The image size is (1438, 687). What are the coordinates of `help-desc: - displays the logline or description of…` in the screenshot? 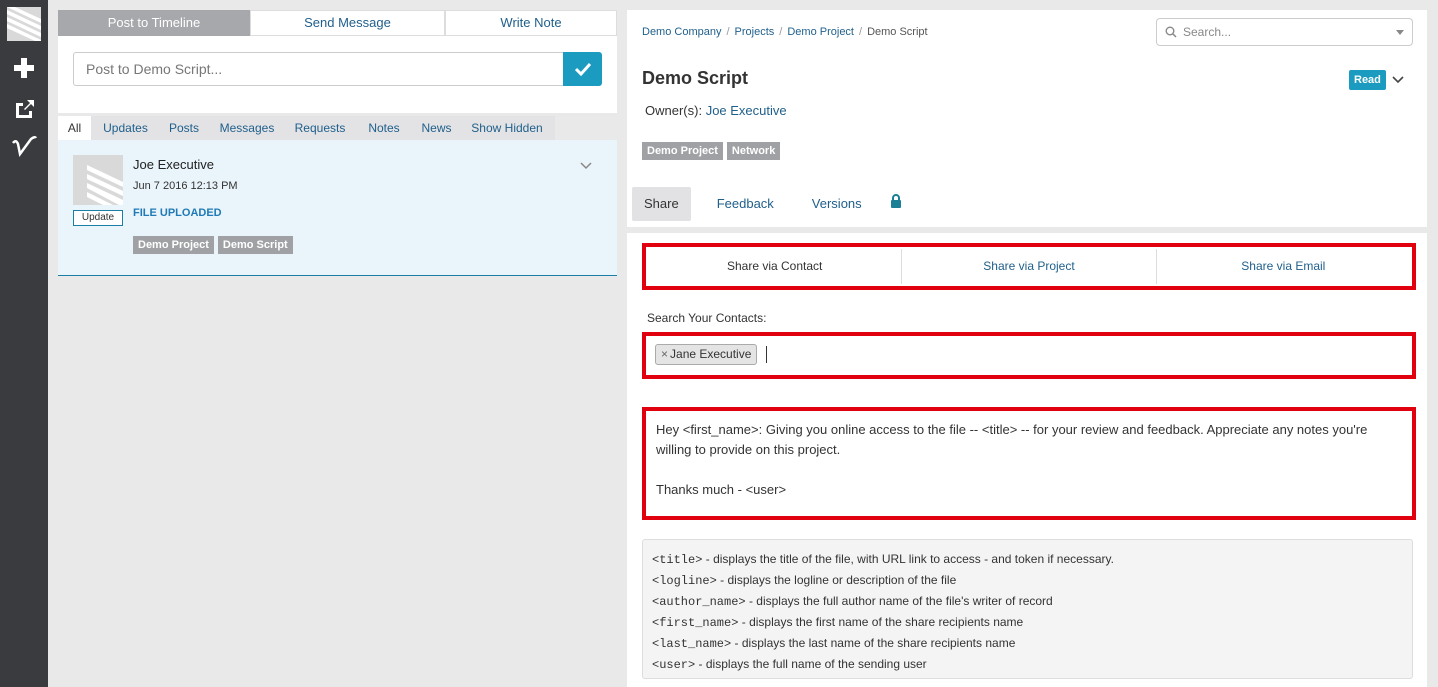 It's located at (836, 580).